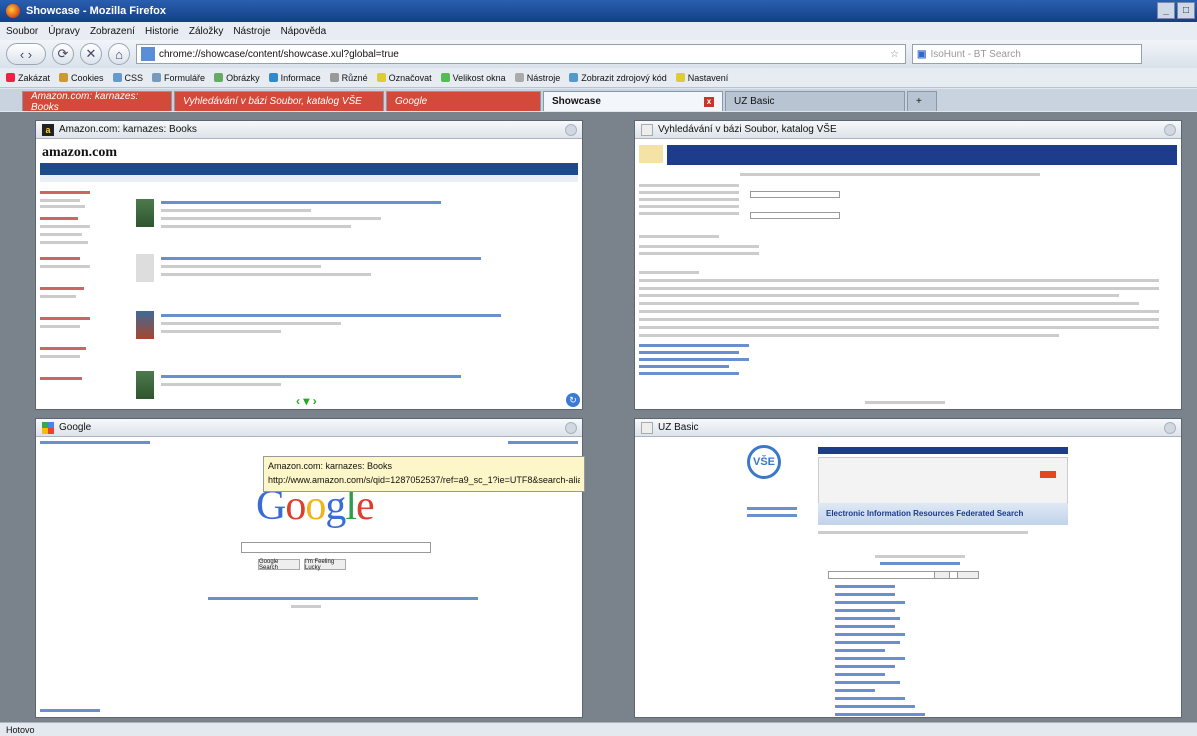 The width and height of the screenshot is (1197, 736). Describe the element at coordinates (309, 169) in the screenshot. I see `amazon-nav` at that location.